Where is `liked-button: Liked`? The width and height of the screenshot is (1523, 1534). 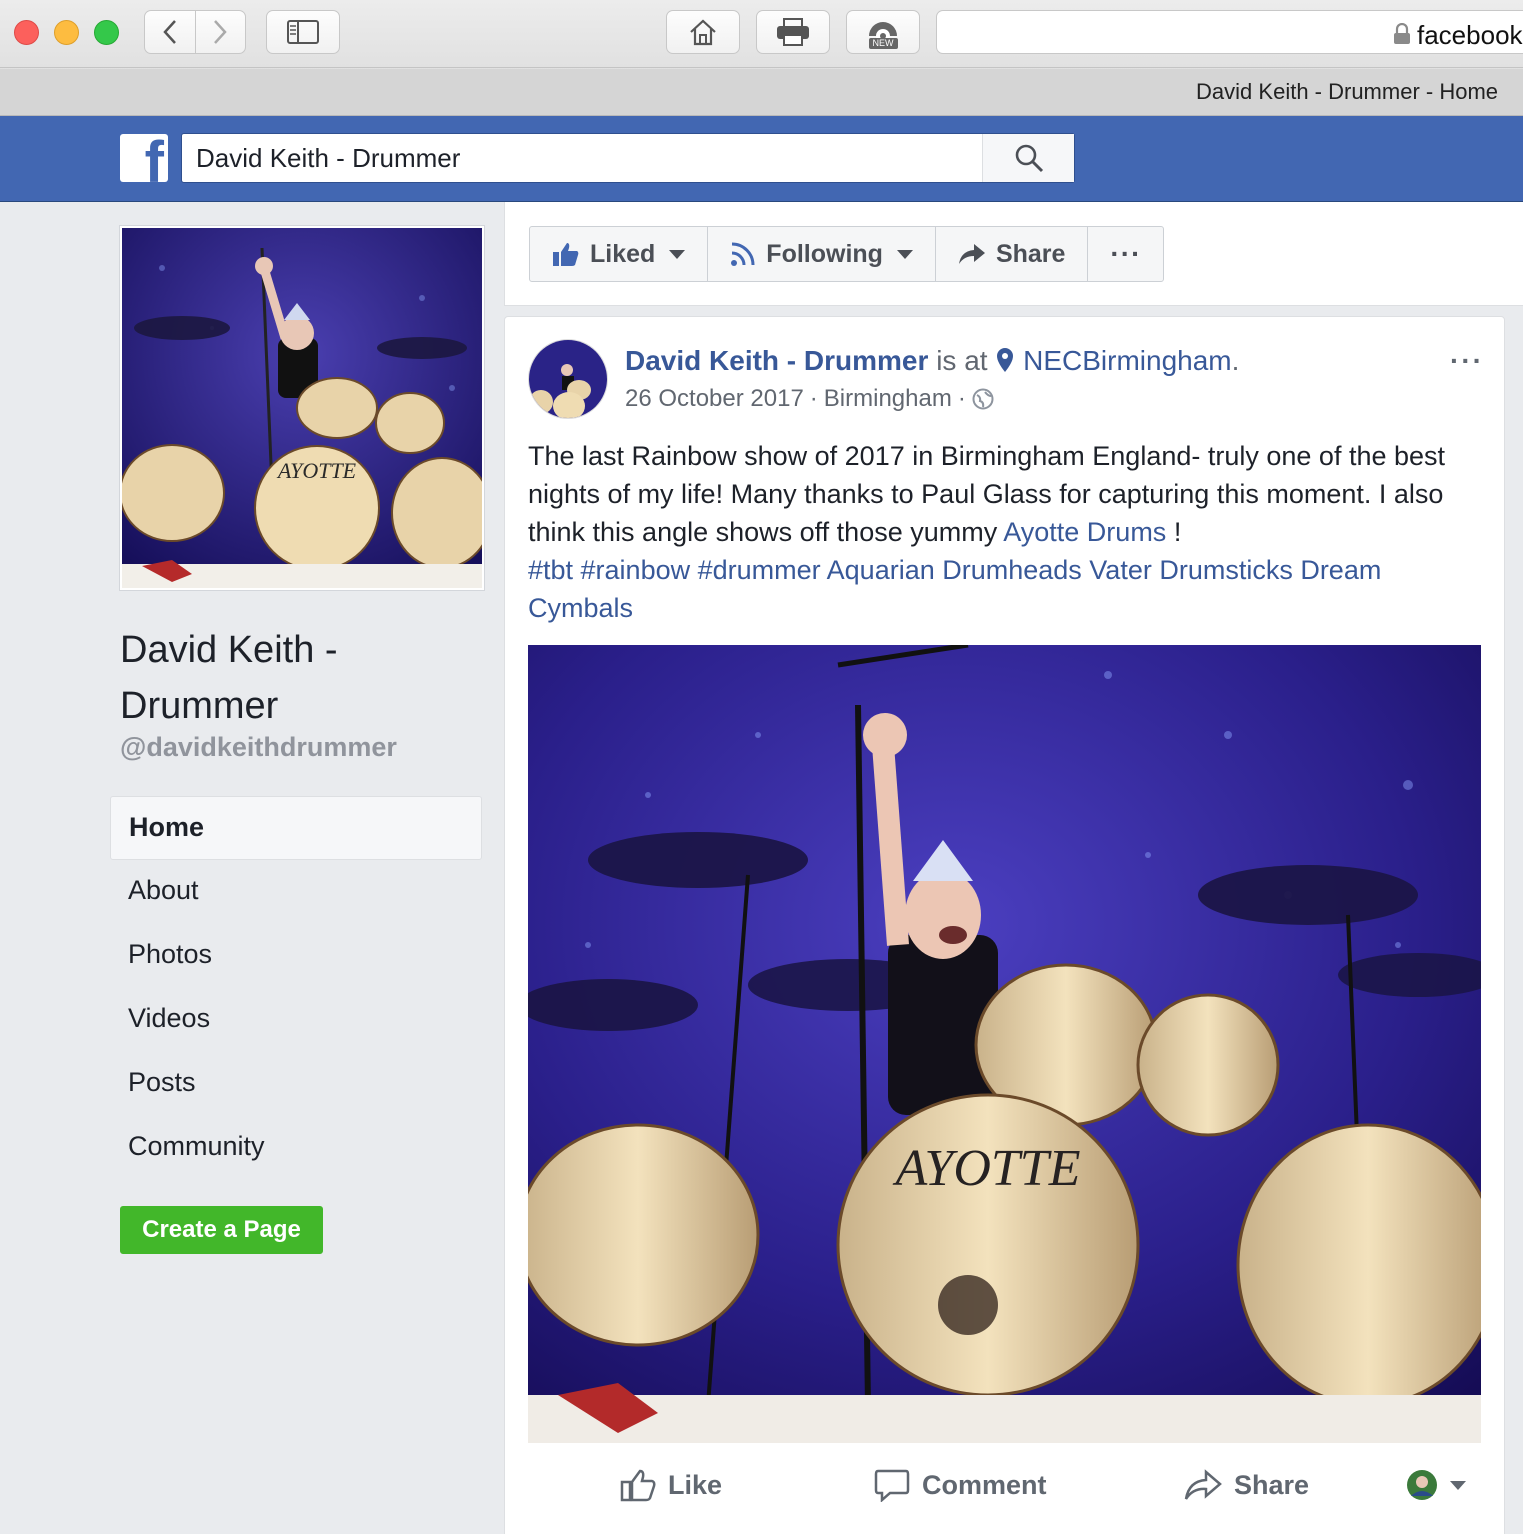
liked-button: Liked is located at coordinates (619, 254).